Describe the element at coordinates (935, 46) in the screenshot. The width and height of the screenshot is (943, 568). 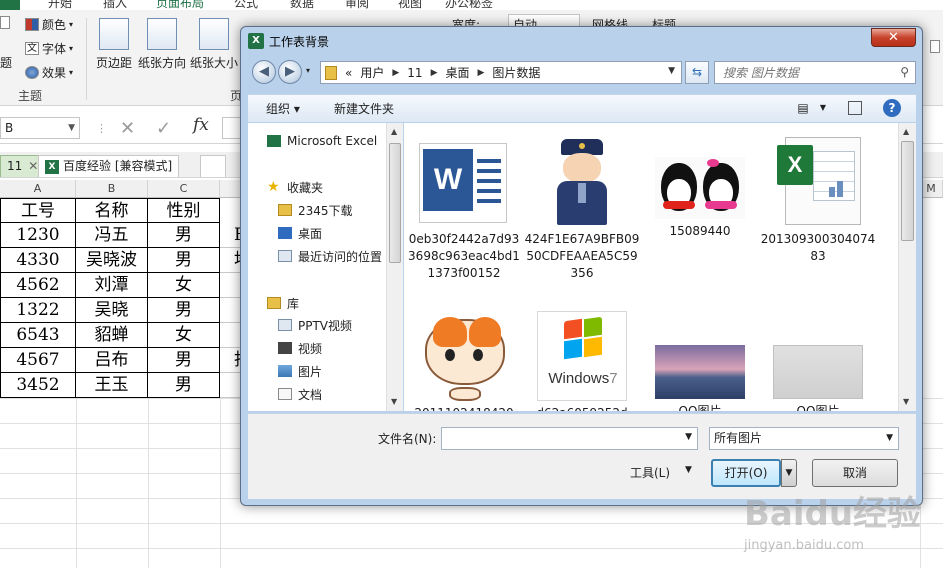
I see `ribbon-right-icon` at that location.